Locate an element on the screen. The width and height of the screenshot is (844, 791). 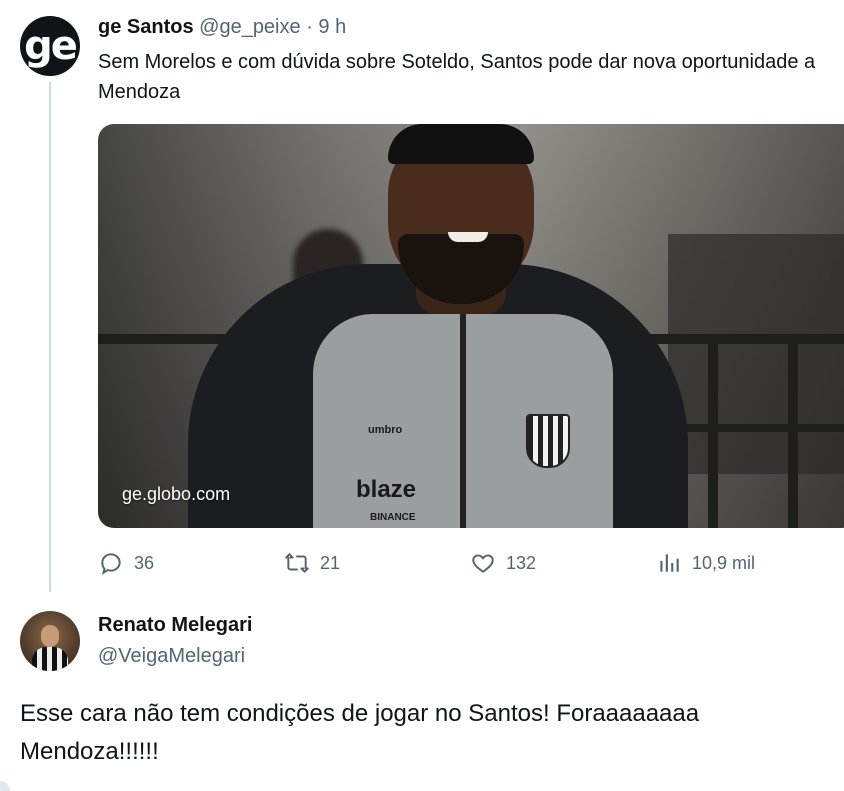
retweet-button: 21 is located at coordinates (312, 563).